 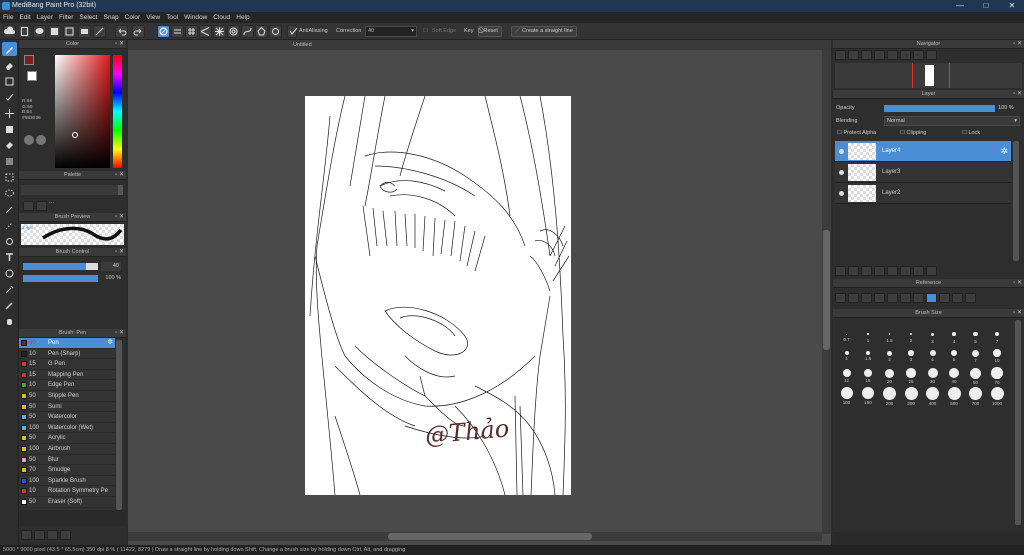 I want to click on merge-layer-icon, so click(x=918, y=271).